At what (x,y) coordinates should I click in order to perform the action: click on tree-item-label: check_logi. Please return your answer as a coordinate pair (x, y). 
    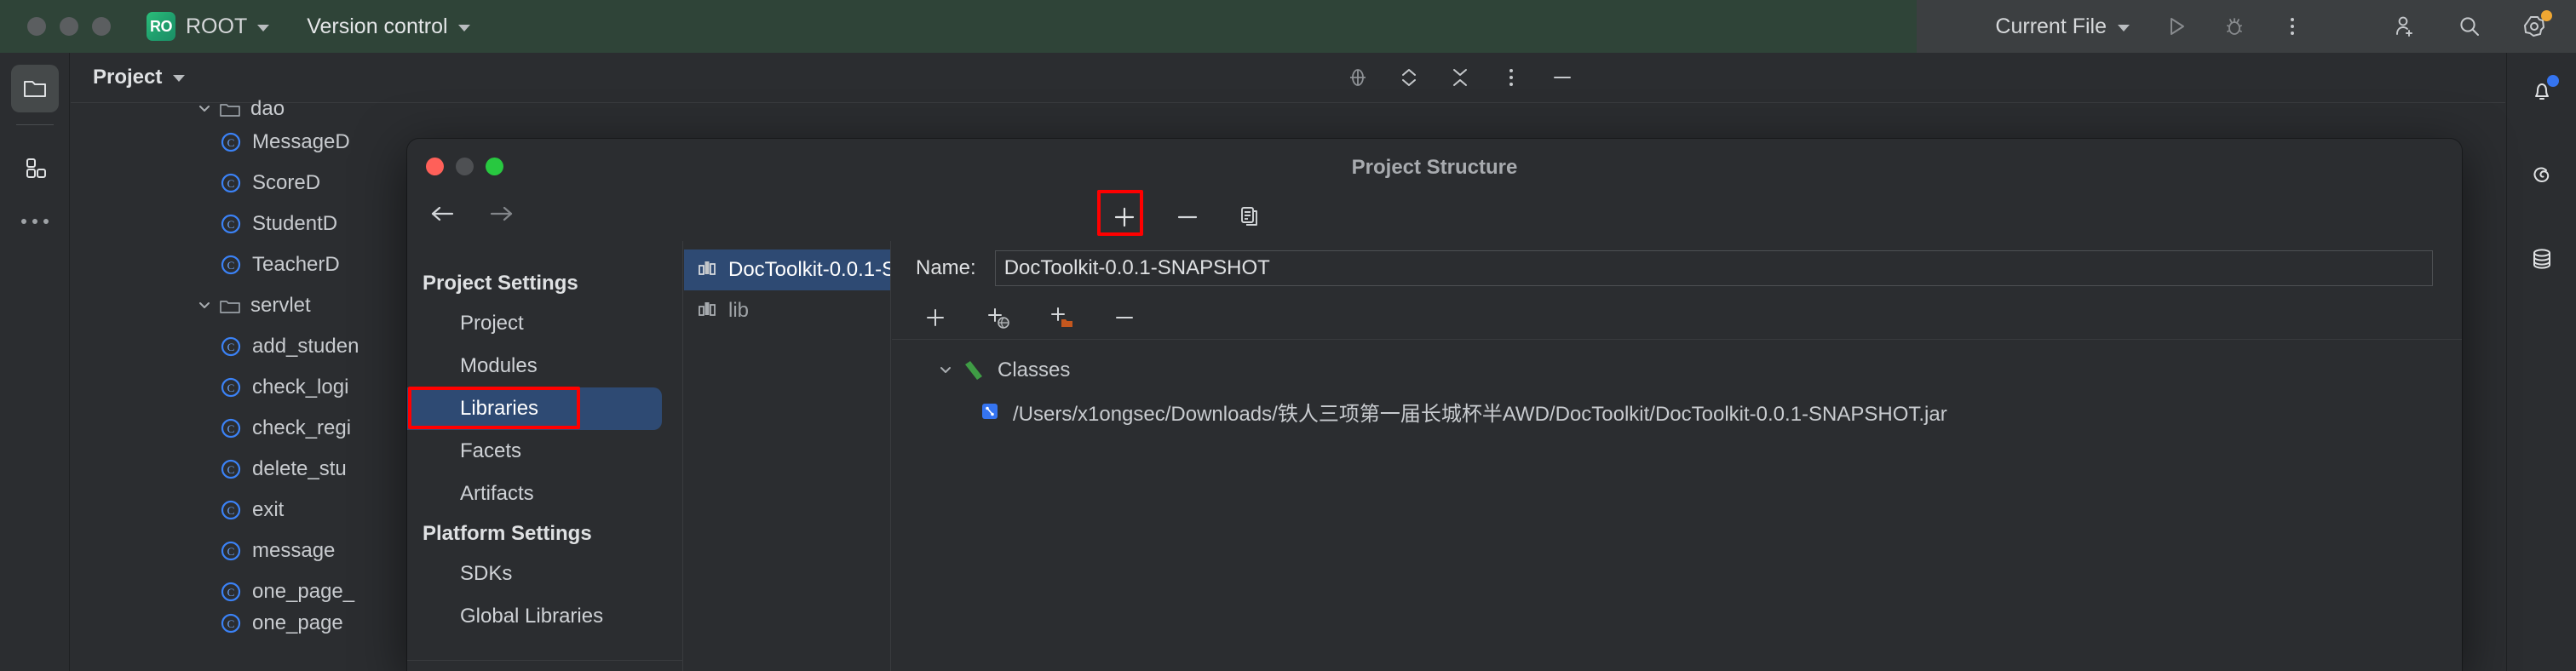
    Looking at the image, I should click on (301, 388).